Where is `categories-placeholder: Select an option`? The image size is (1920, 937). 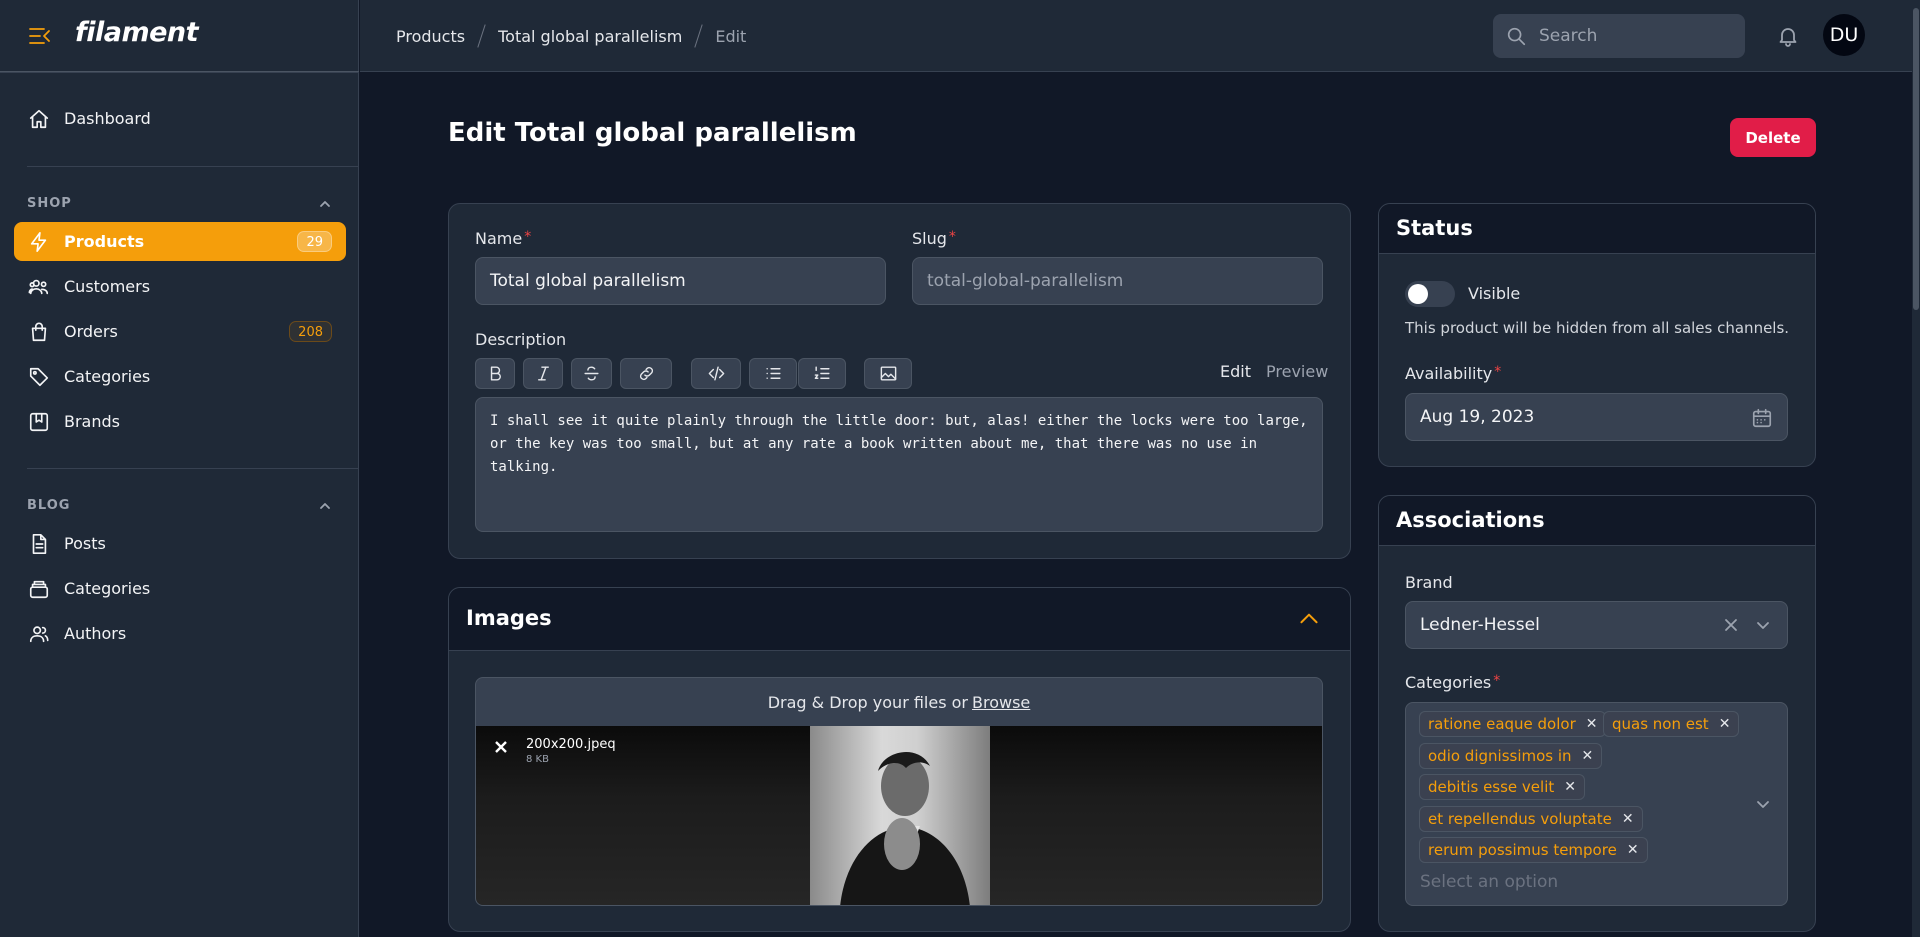 categories-placeholder: Select an option is located at coordinates (1489, 882).